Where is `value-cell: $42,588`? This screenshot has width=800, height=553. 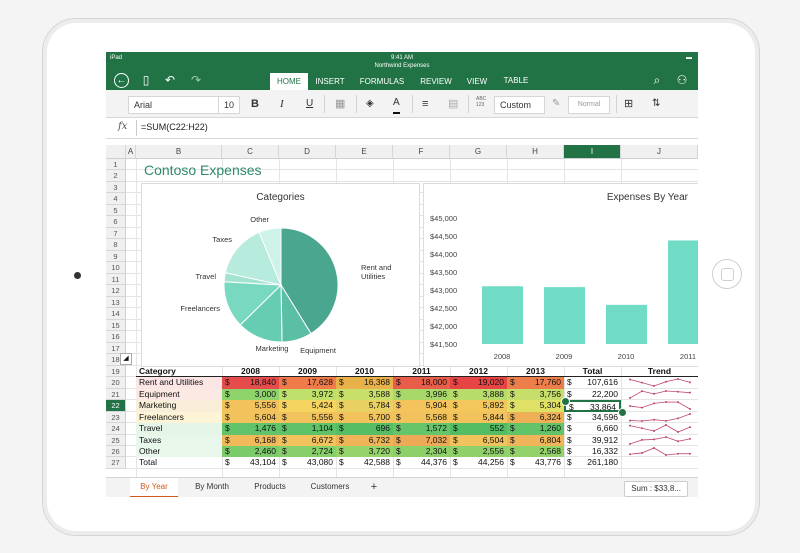 value-cell: $42,588 is located at coordinates (364, 462).